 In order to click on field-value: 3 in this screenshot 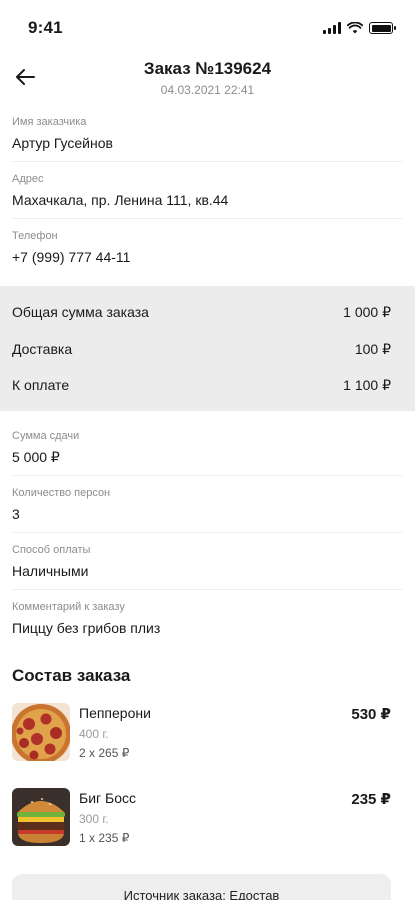, I will do `click(16, 514)`.